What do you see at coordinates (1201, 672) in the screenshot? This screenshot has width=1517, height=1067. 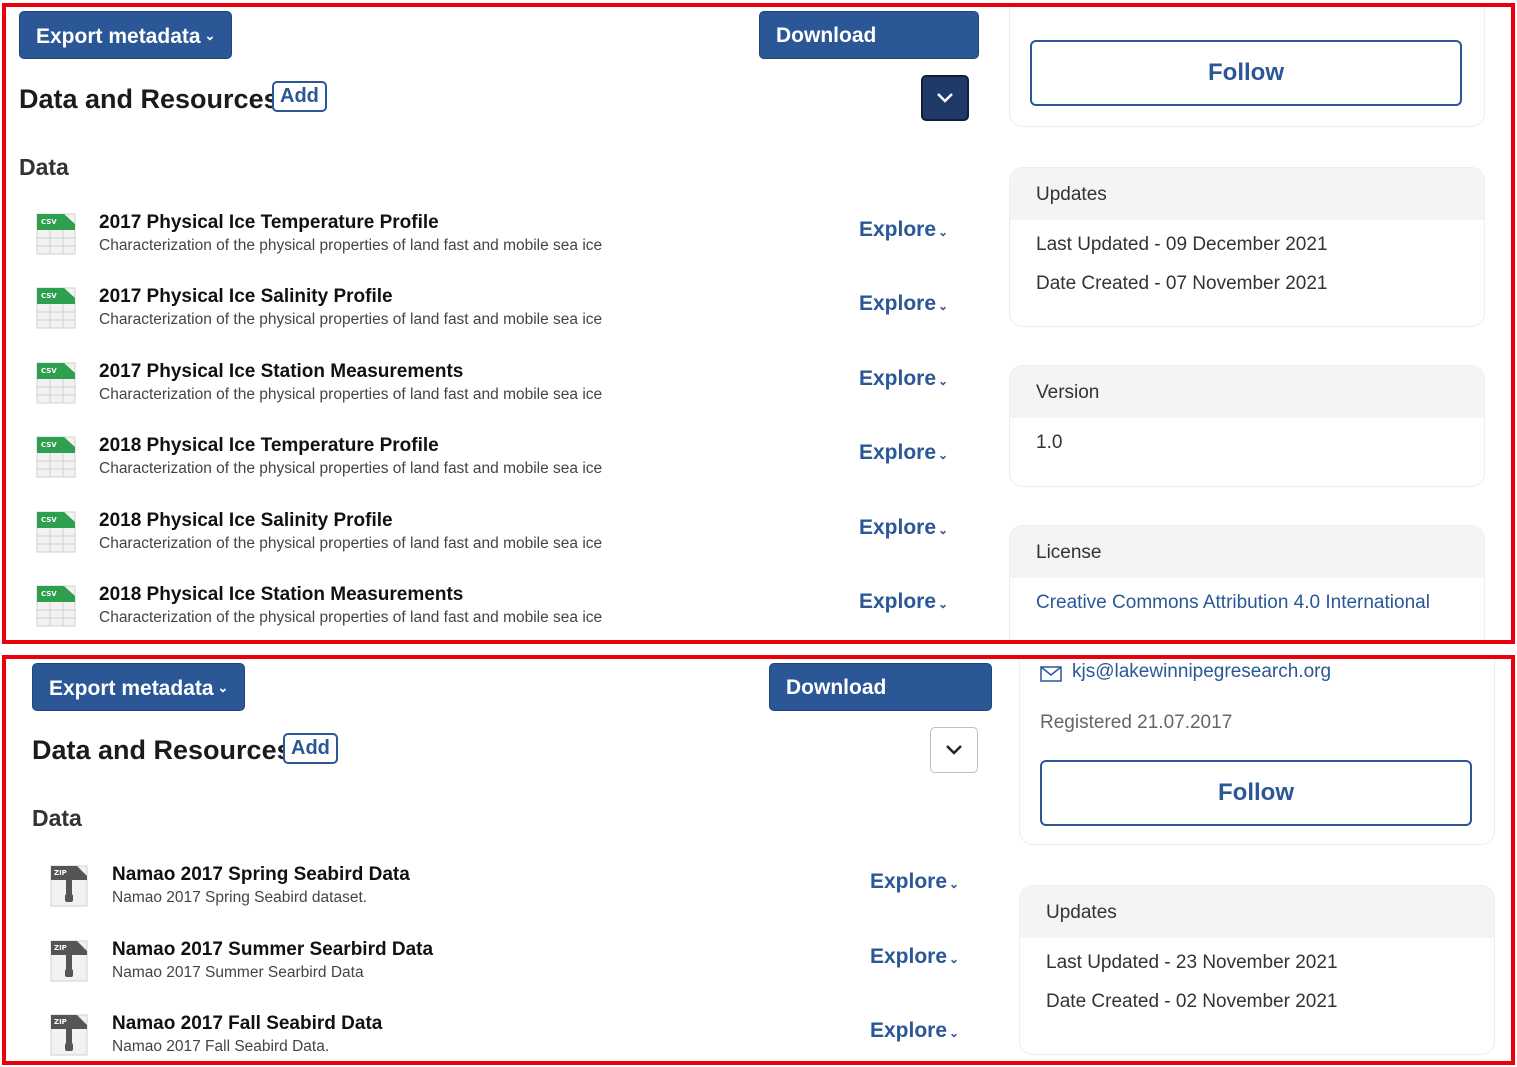 I see `contact-email-link: kjs@lakewinnipegresearch.org` at bounding box center [1201, 672].